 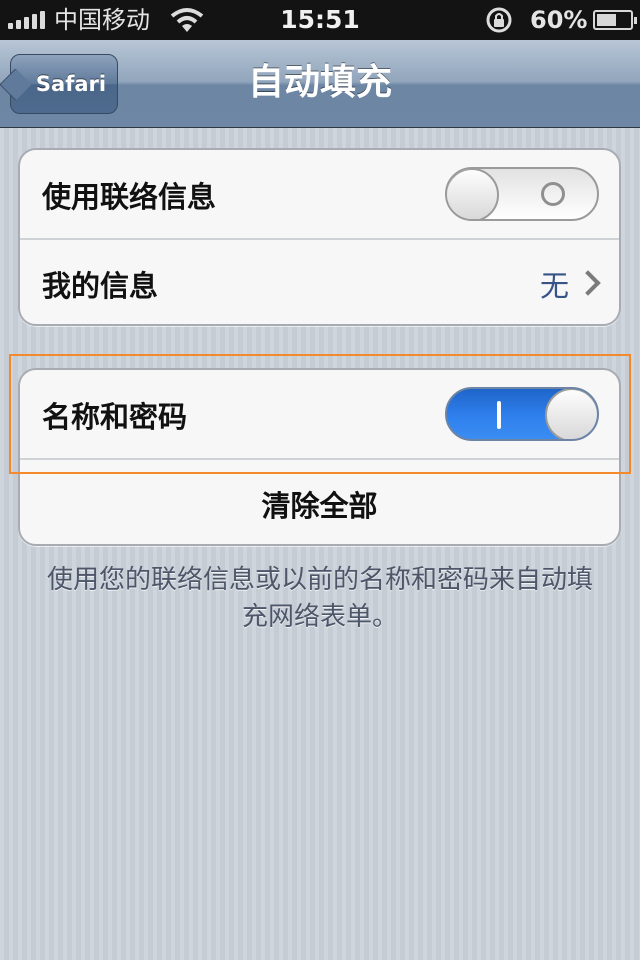 I want to click on clear-all-label: 清除全部, so click(x=319, y=506).